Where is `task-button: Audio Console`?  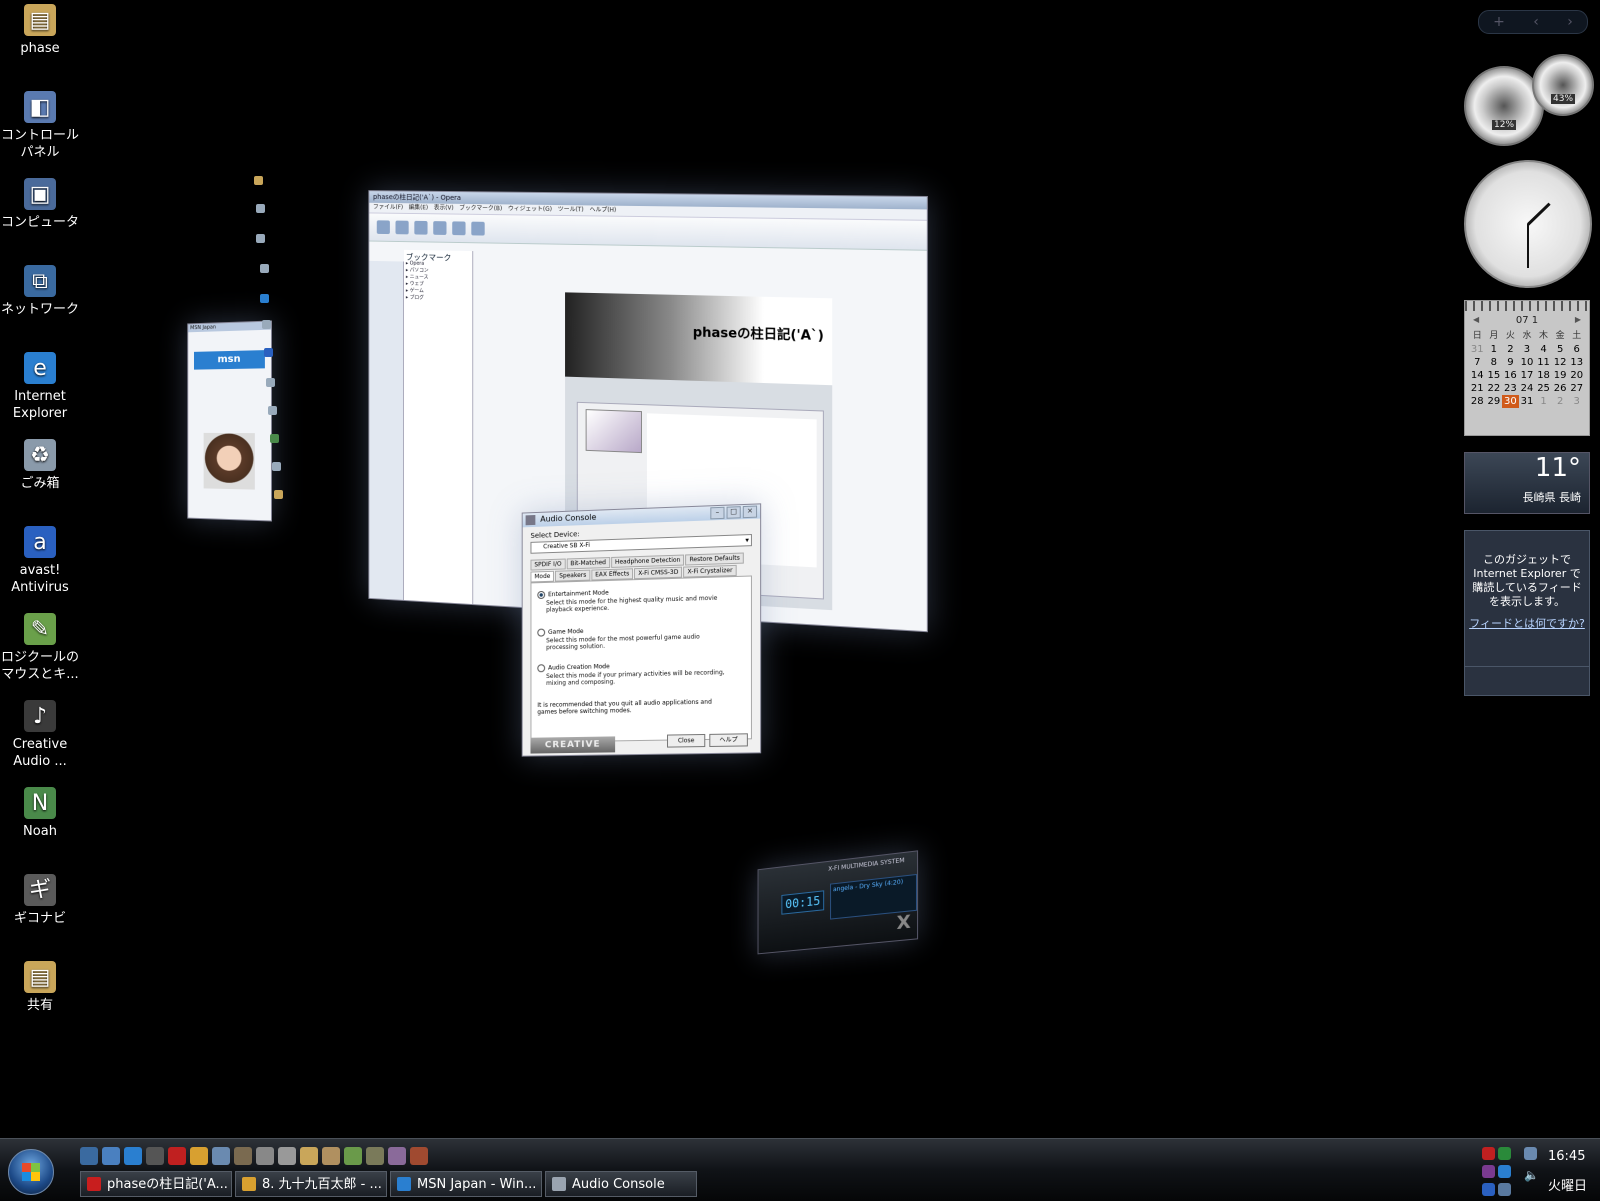 task-button: Audio Console is located at coordinates (621, 1184).